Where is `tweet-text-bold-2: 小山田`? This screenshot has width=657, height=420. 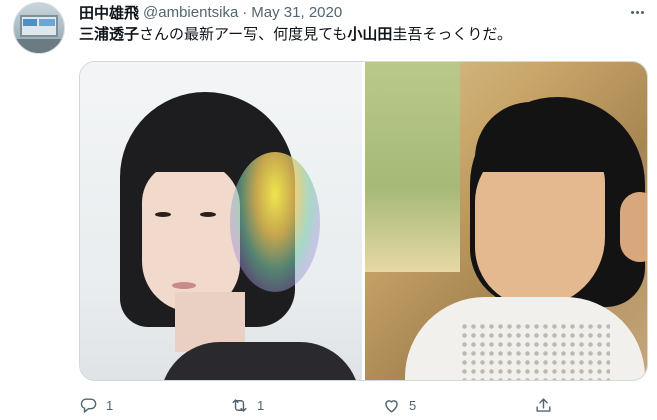
tweet-text-bold-2: 小山田 is located at coordinates (370, 34).